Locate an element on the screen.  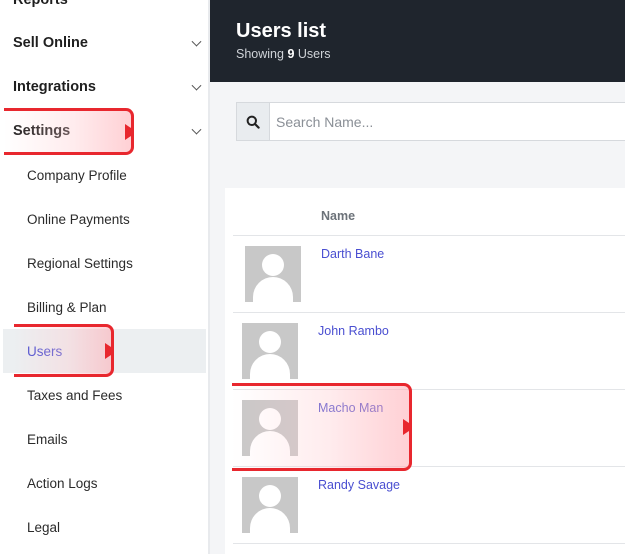
search-input is located at coordinates (447, 121).